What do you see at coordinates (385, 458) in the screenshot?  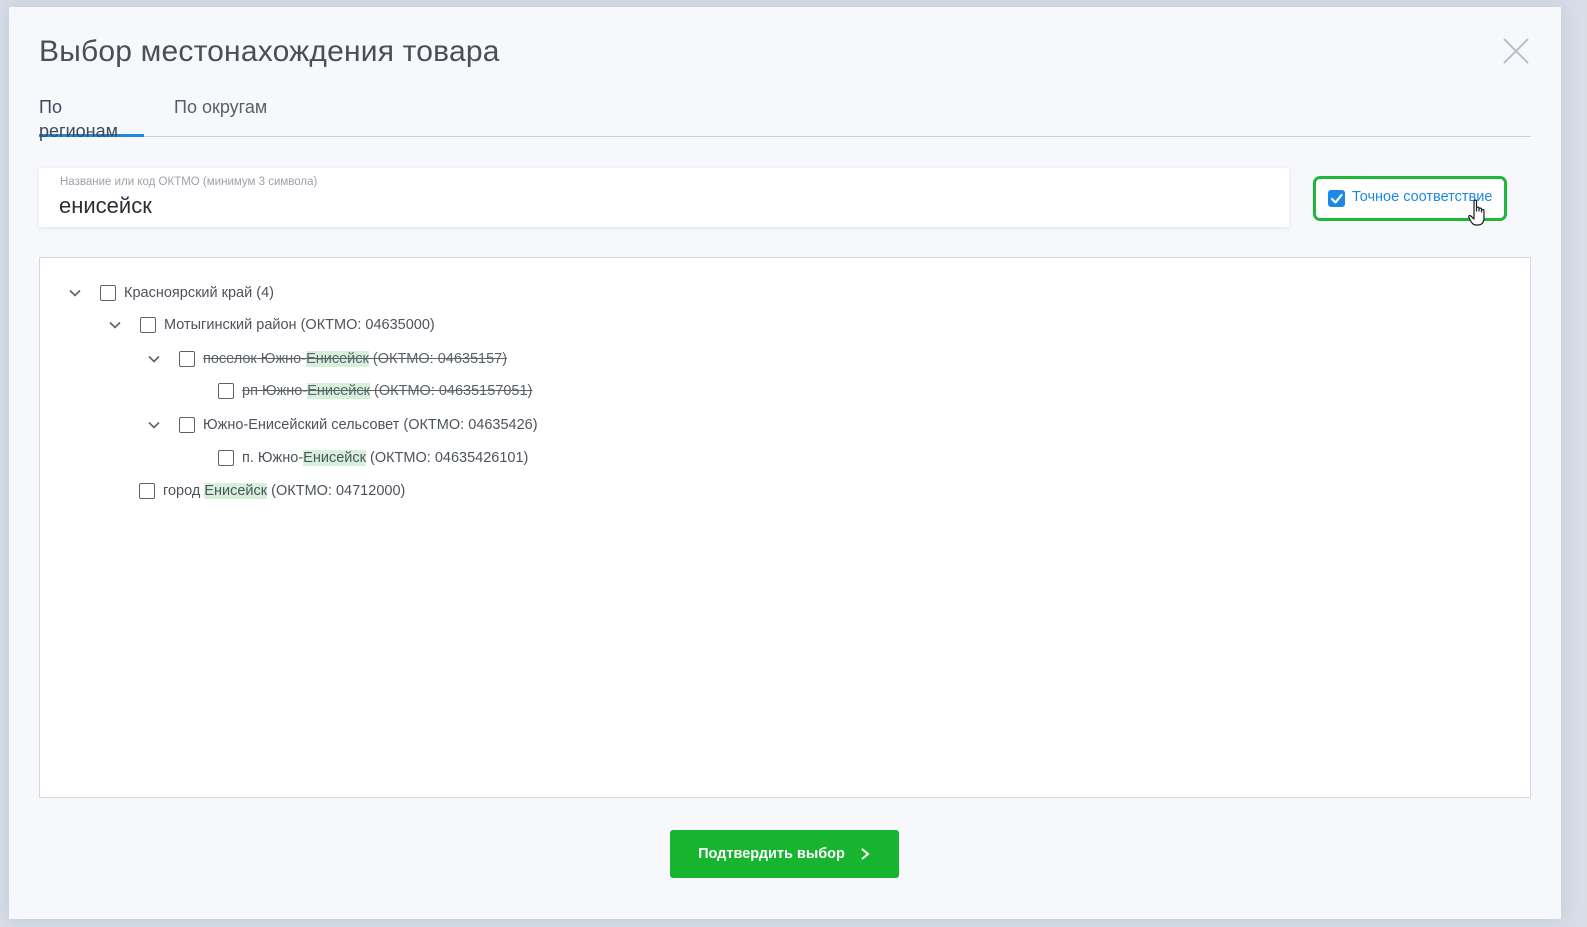 I see `tree-label: п. Южно-Енисейск (ОКТМО: 04635426101)` at bounding box center [385, 458].